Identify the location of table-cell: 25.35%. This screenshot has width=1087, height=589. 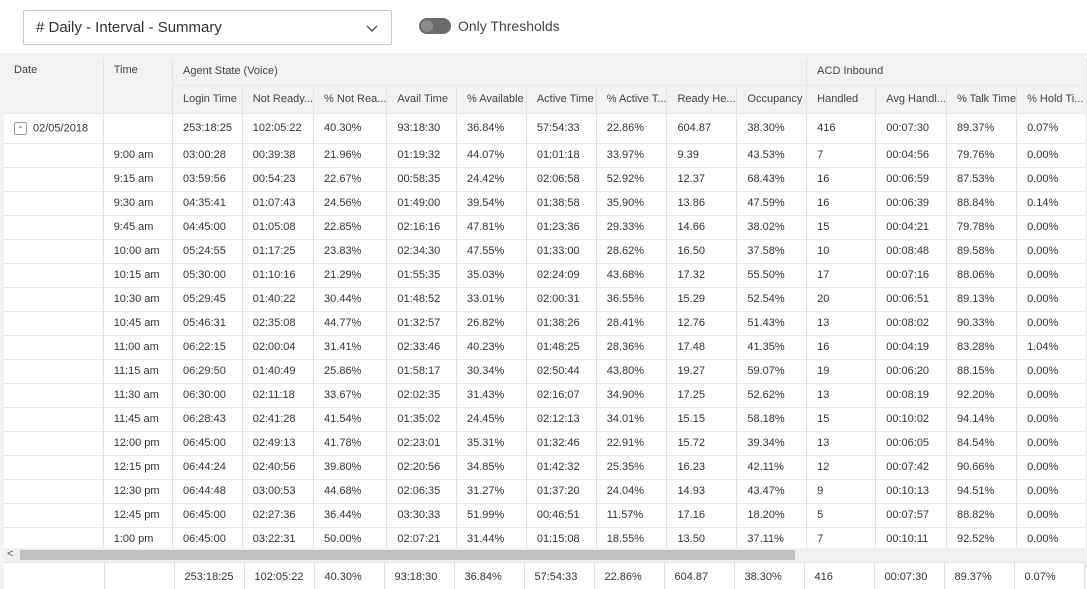
(632, 467).